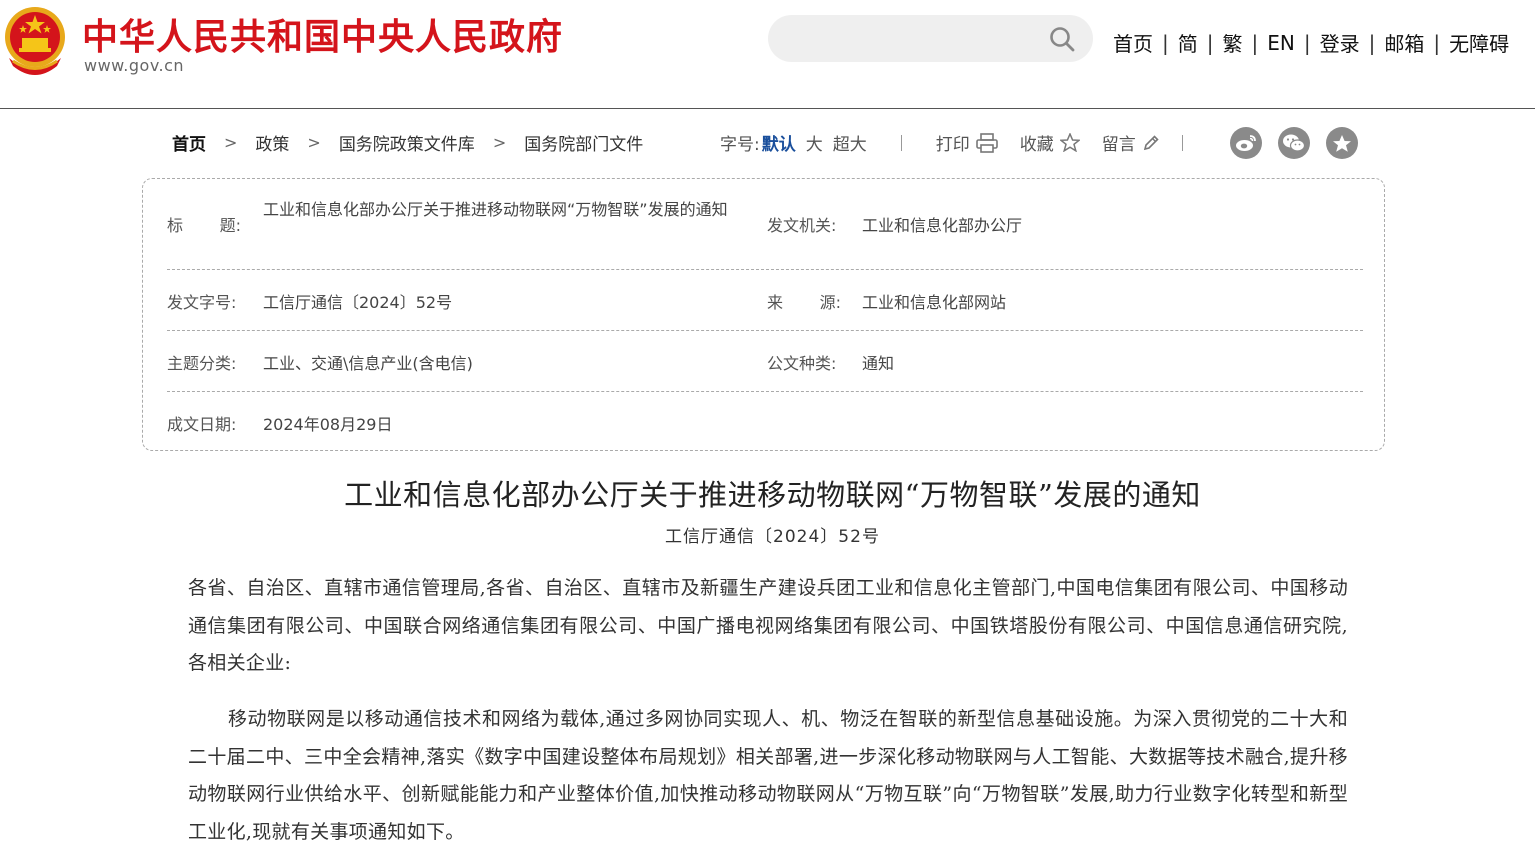  I want to click on source-value: 工业和信息化部网站, so click(934, 302).